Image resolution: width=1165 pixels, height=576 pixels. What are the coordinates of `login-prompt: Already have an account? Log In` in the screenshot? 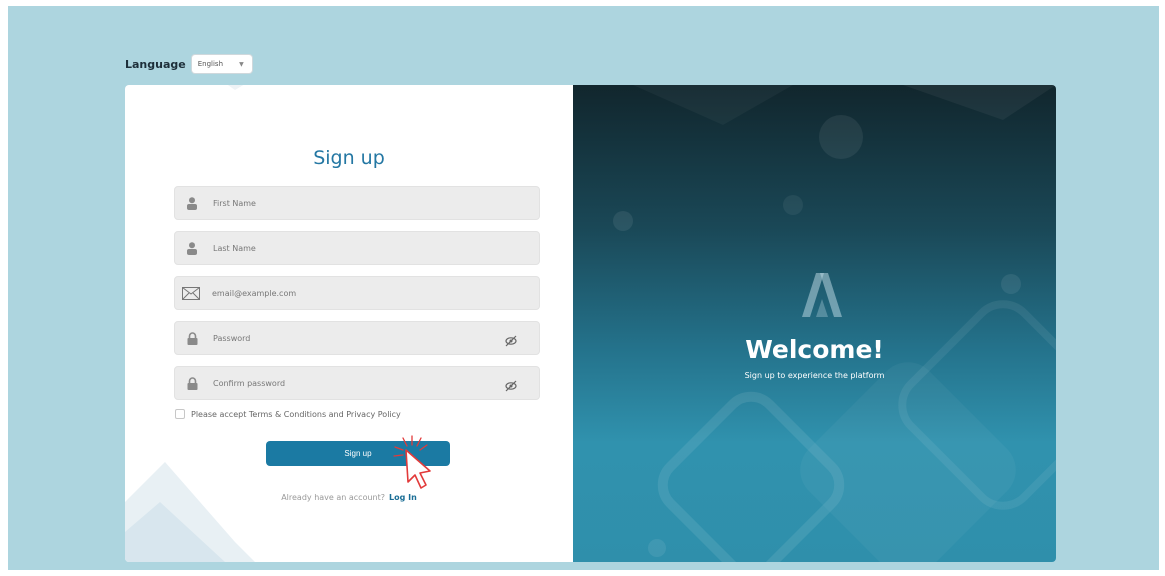 It's located at (349, 497).